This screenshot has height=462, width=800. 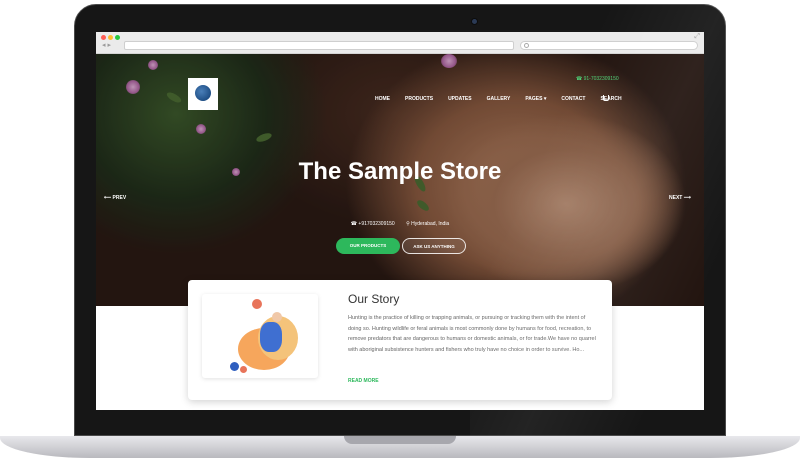 What do you see at coordinates (609, 45) in the screenshot?
I see `browser-search-field` at bounding box center [609, 45].